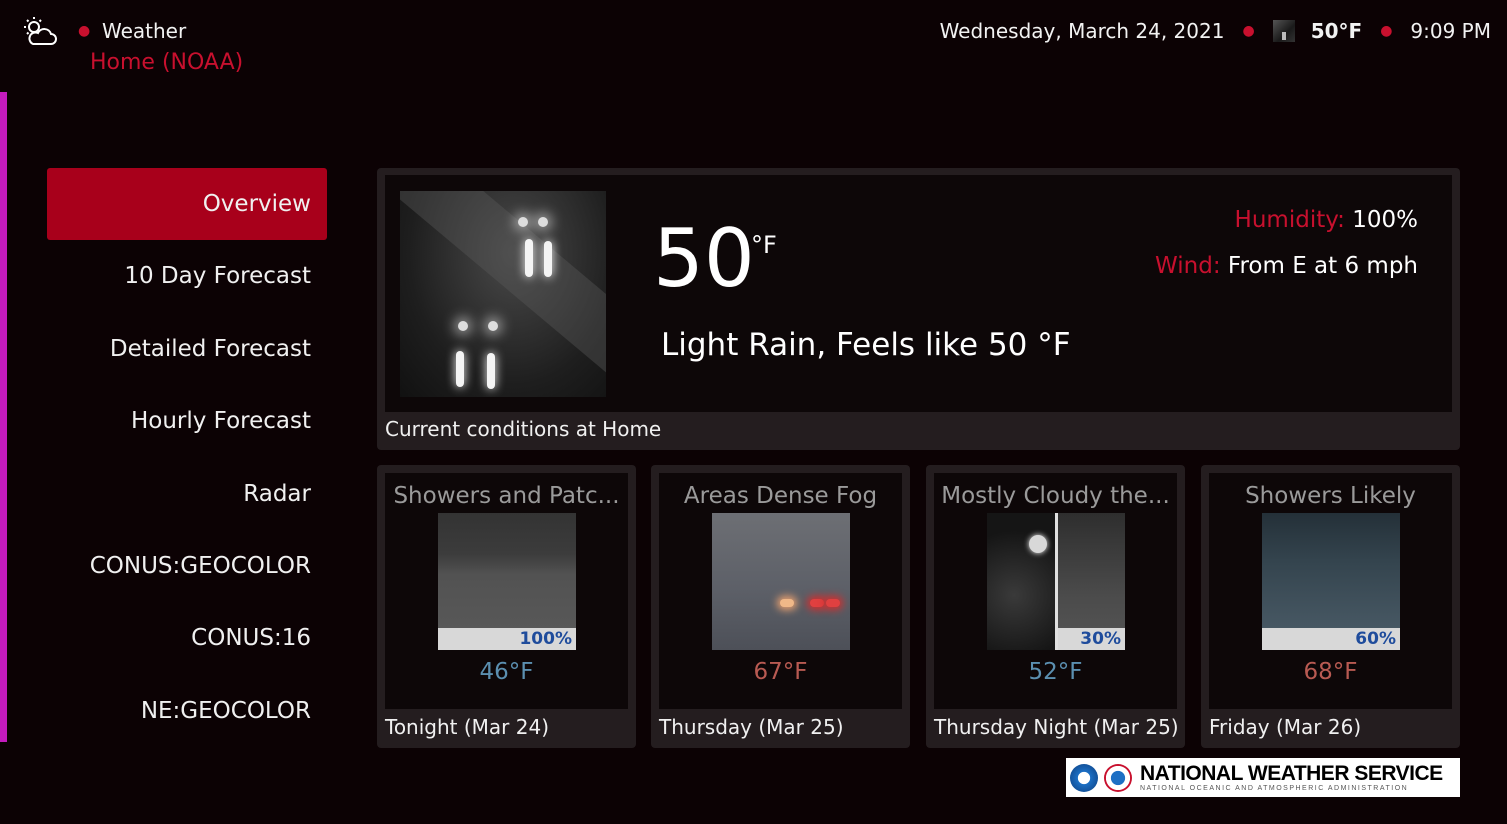  I want to click on forecast-period: Tonight (Mar 24), so click(467, 727).